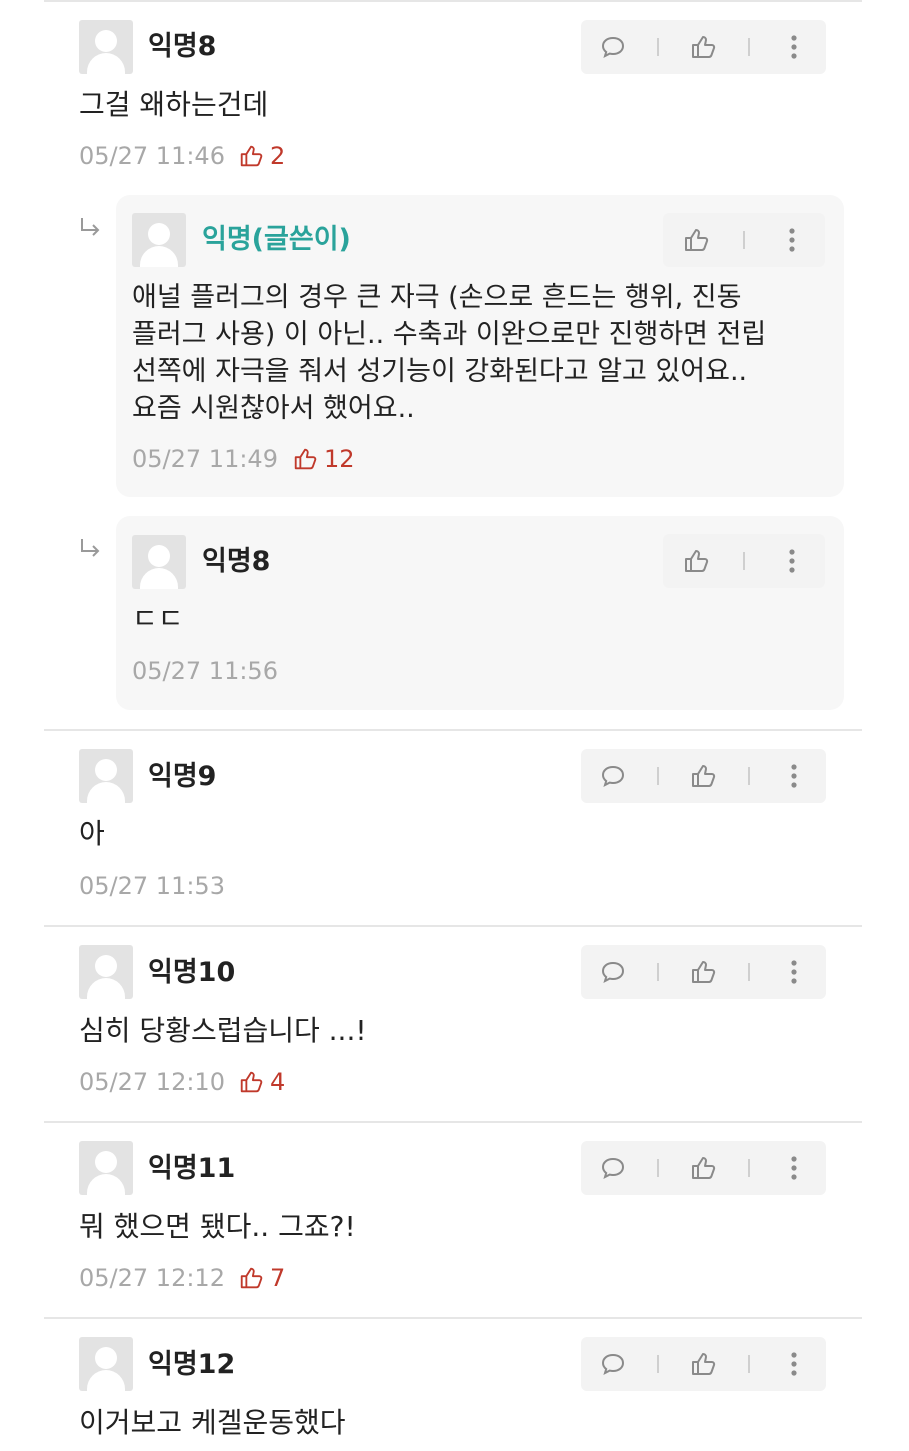  What do you see at coordinates (276, 239) in the screenshot?
I see `comment-author-writer: 익명(글쓴이)` at bounding box center [276, 239].